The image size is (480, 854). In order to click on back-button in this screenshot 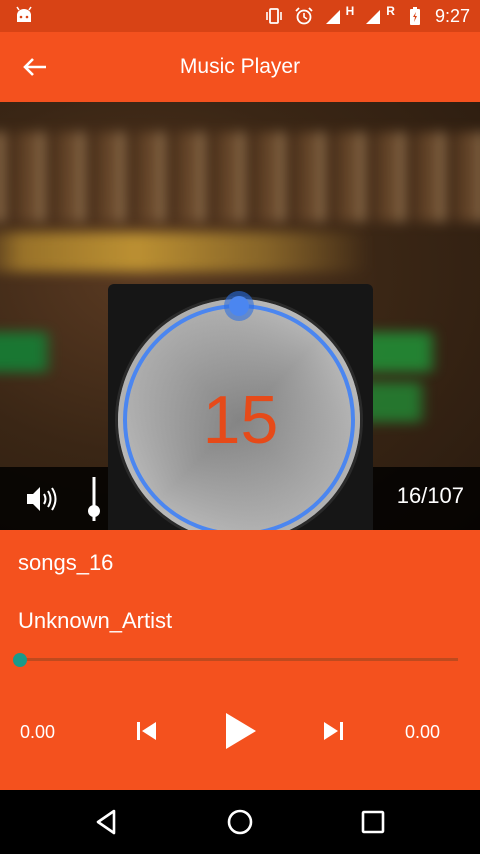, I will do `click(35, 67)`.